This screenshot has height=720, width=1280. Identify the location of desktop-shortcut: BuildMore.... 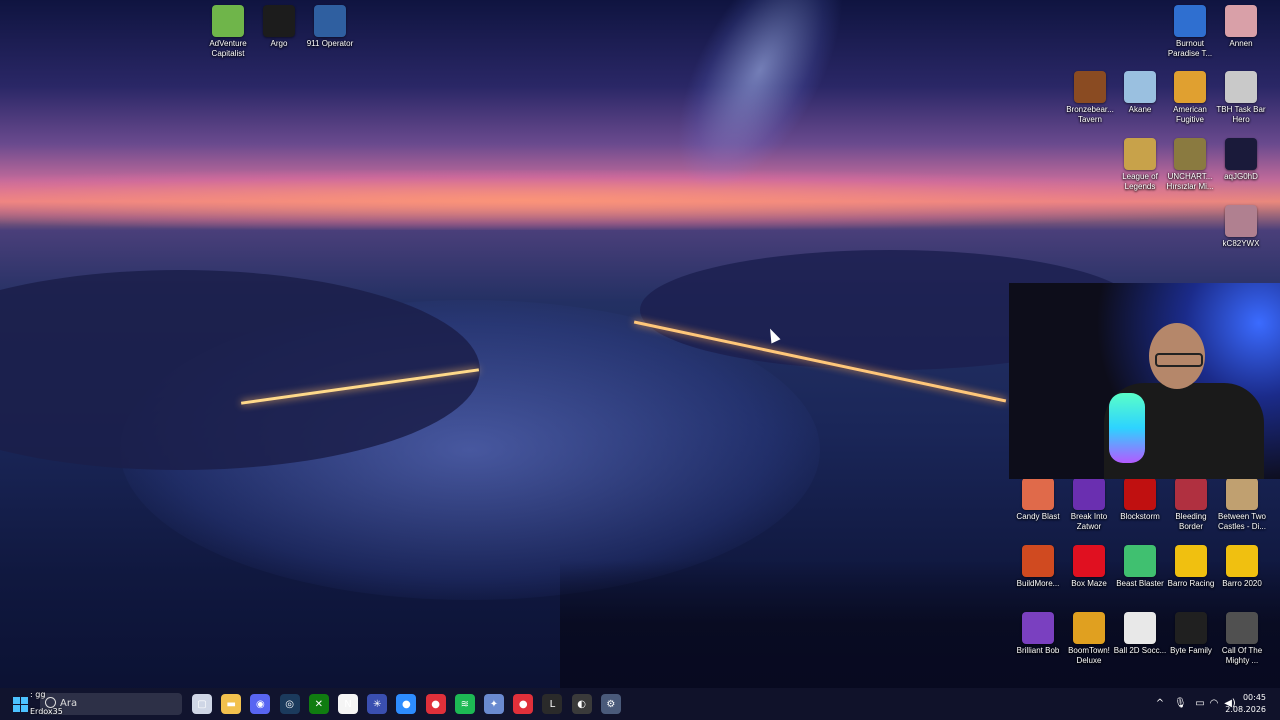
(1038, 567).